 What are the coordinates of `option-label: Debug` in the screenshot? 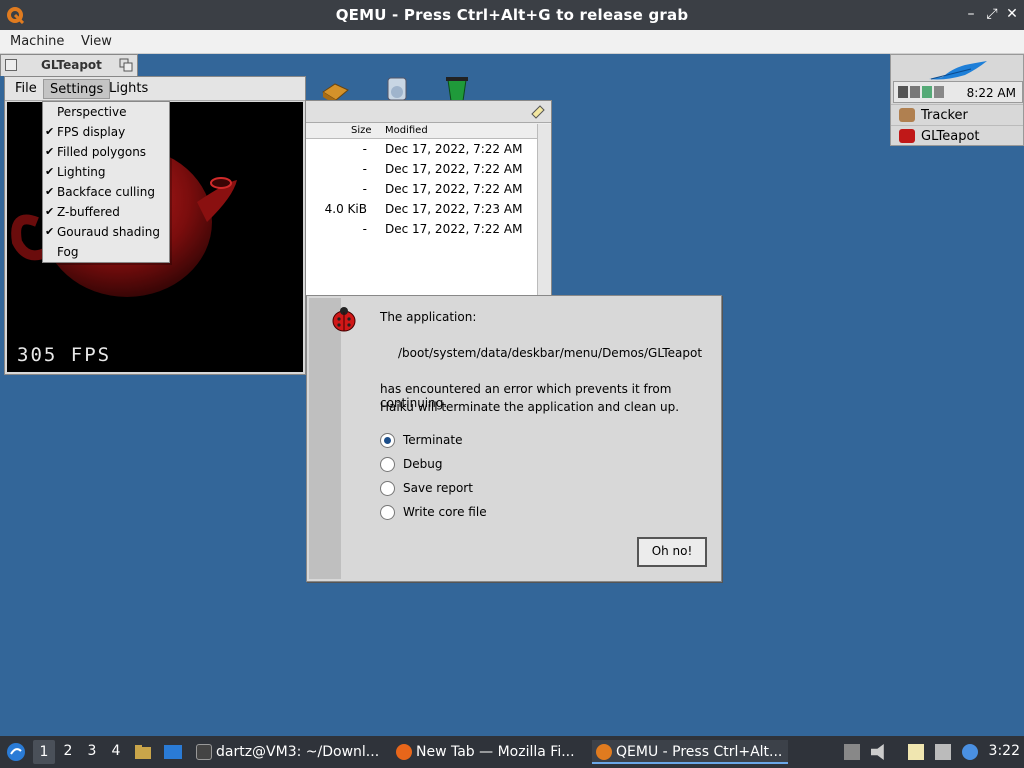 It's located at (423, 464).